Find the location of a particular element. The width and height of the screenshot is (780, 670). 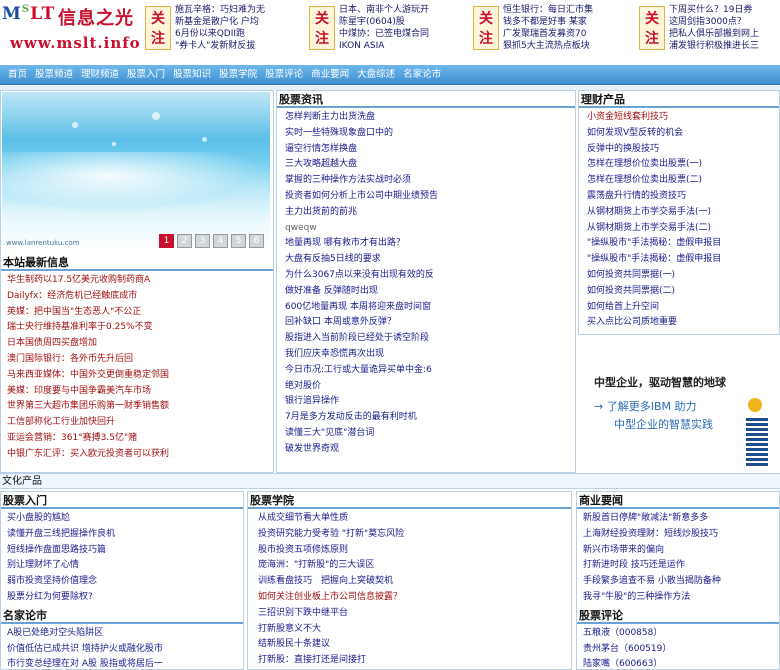

focus-link: 把私人俱乐部搬到网上 is located at coordinates (714, 34).